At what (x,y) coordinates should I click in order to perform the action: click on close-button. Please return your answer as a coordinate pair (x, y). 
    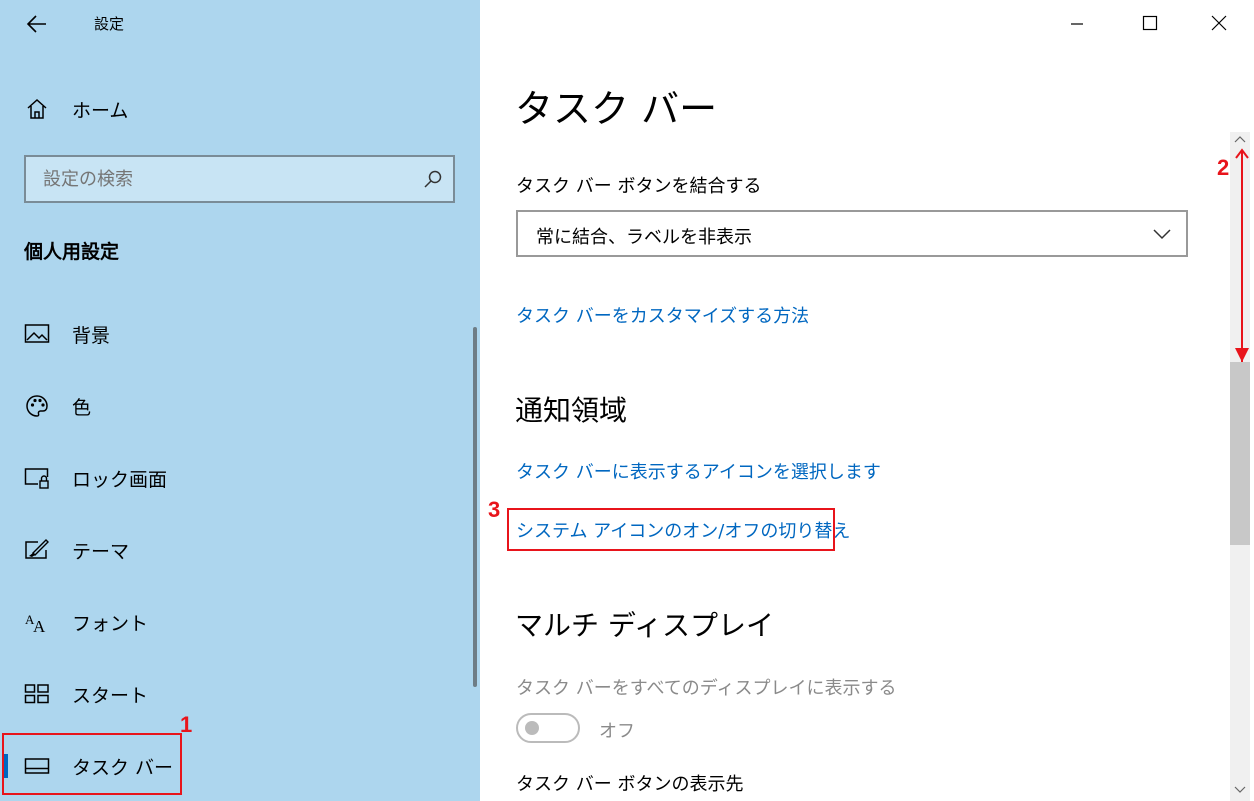
    Looking at the image, I should click on (1219, 23).